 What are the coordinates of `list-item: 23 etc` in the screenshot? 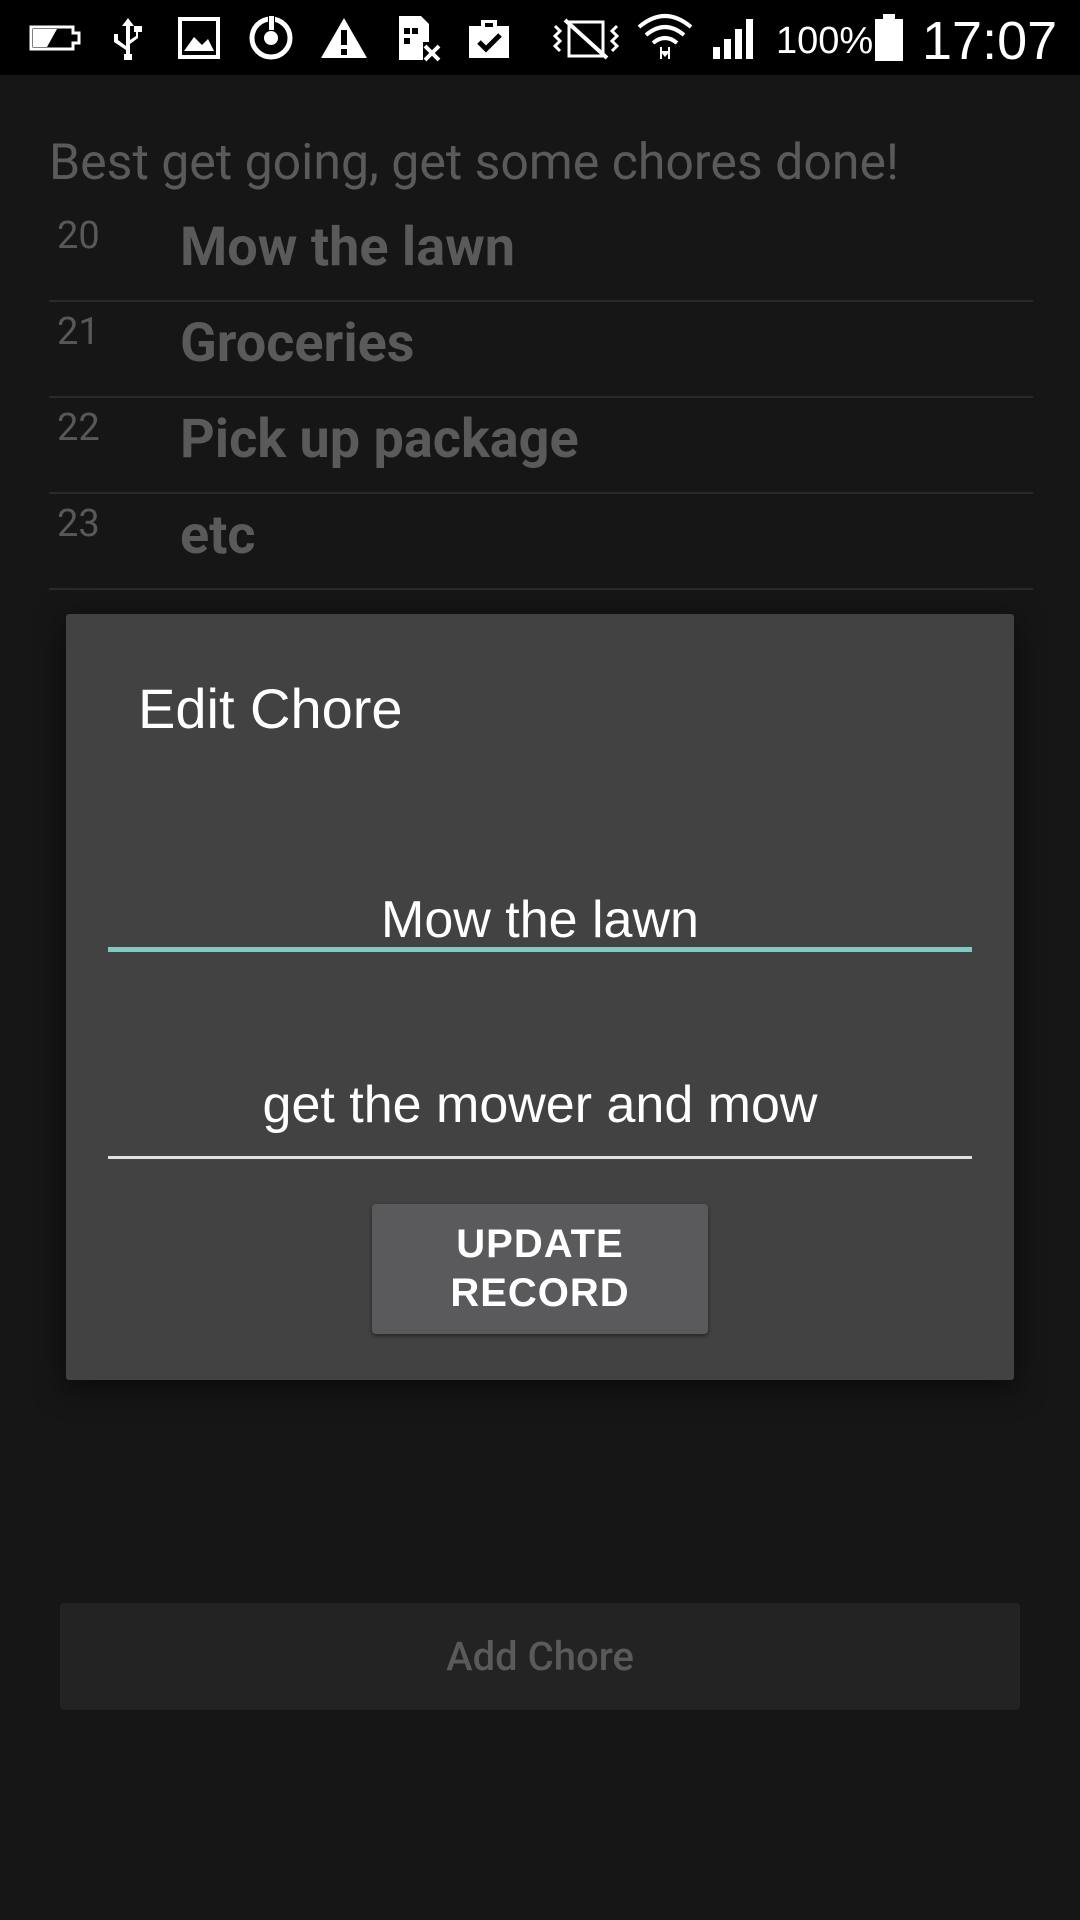 It's located at (541, 542).